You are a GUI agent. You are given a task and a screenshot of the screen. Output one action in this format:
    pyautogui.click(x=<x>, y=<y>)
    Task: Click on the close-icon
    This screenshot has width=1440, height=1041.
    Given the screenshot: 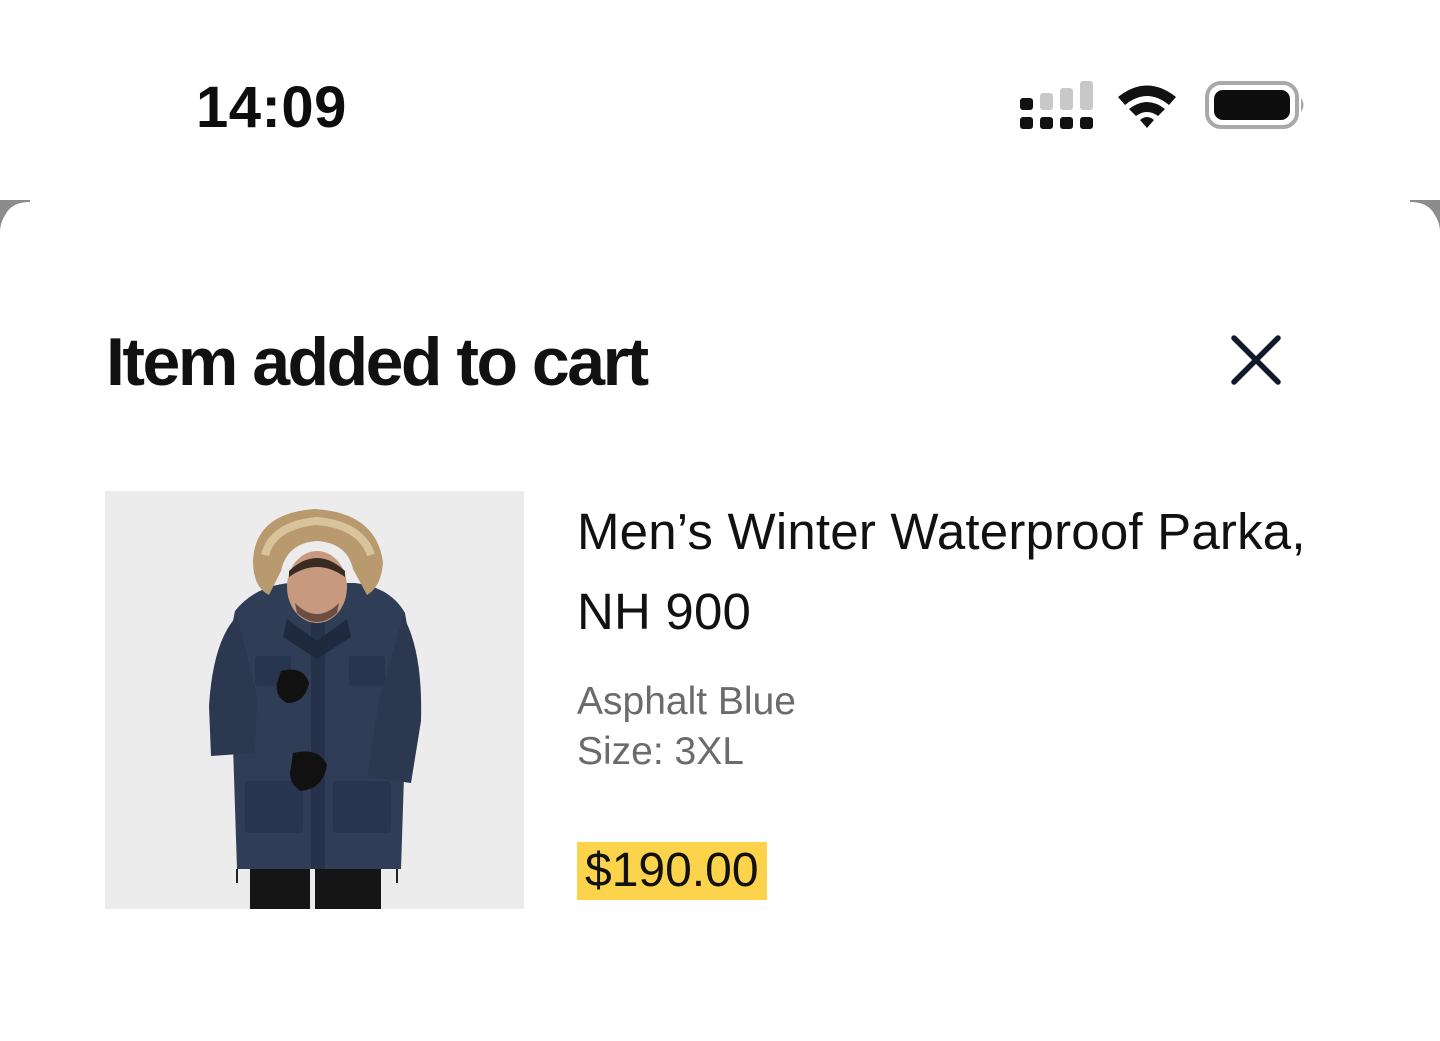 What is the action you would take?
    pyautogui.click(x=1256, y=360)
    